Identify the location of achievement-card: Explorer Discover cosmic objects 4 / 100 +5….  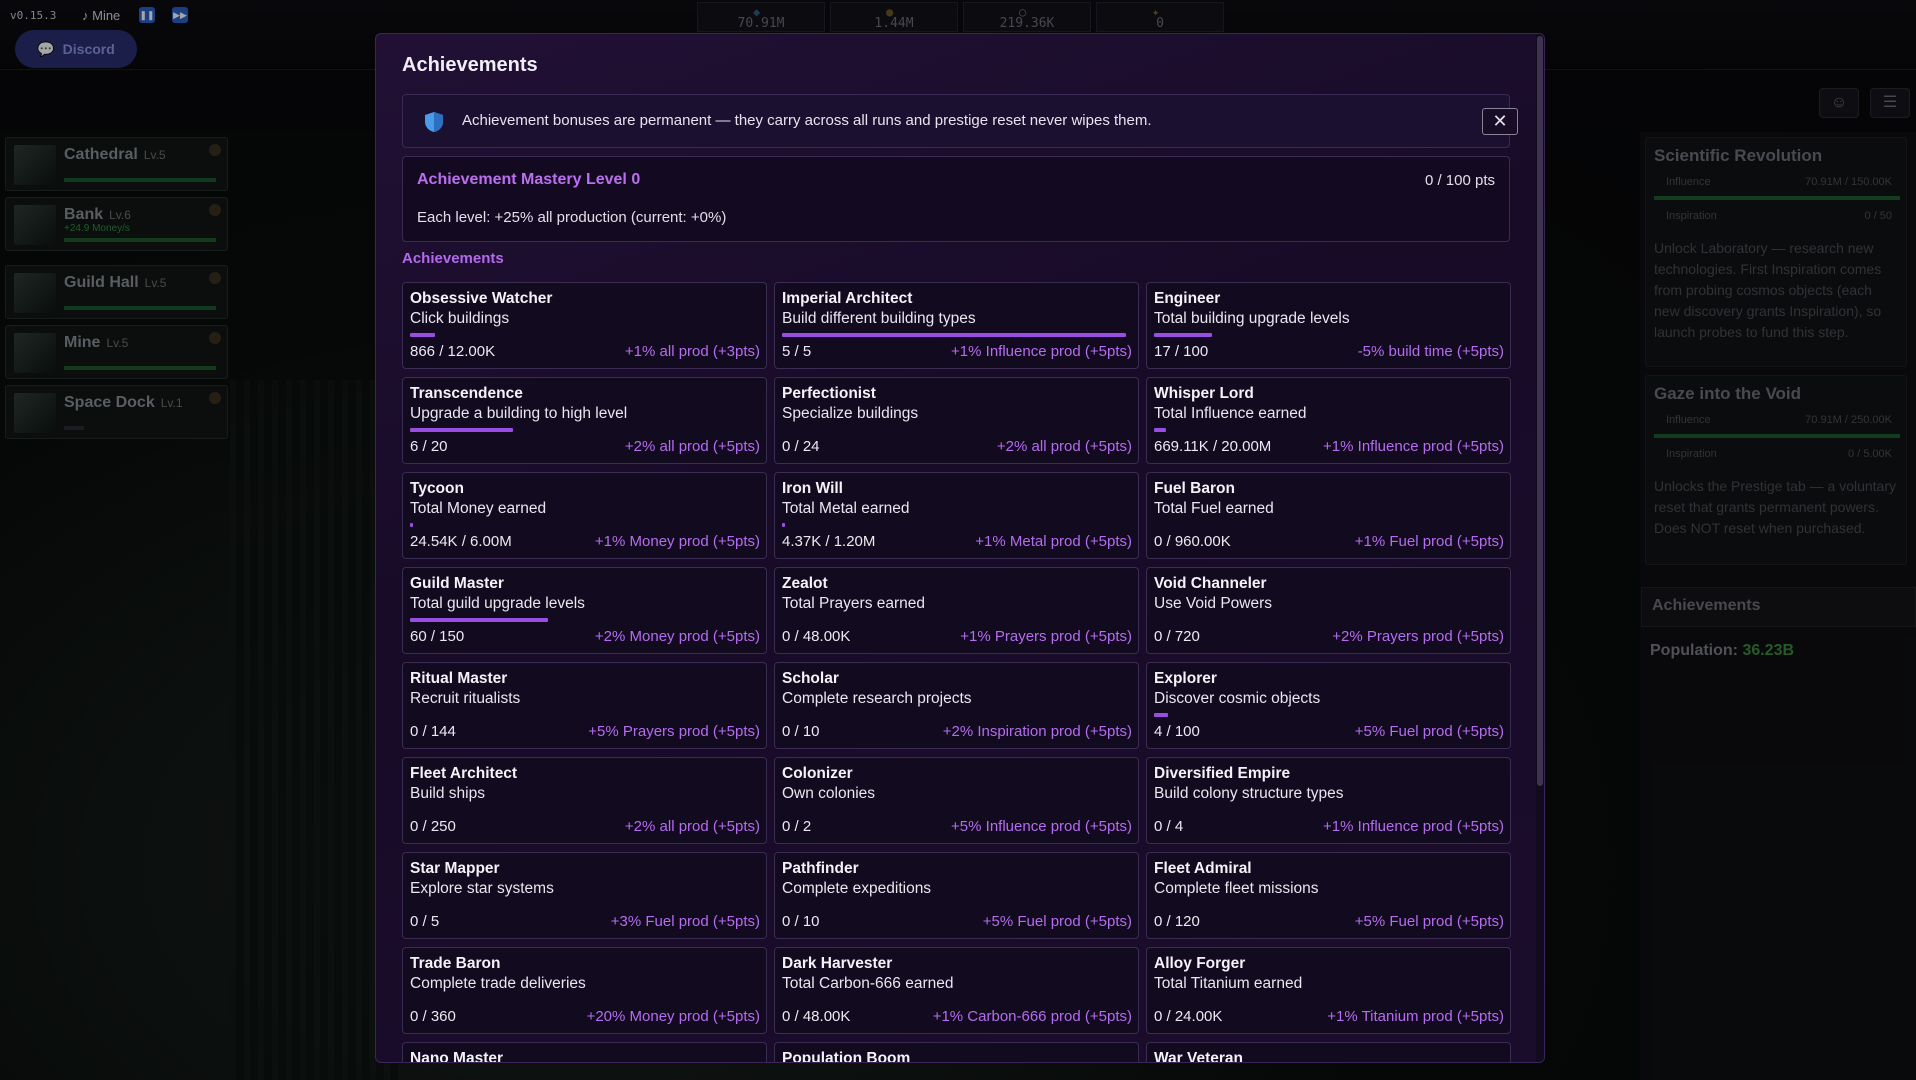
(1328, 705).